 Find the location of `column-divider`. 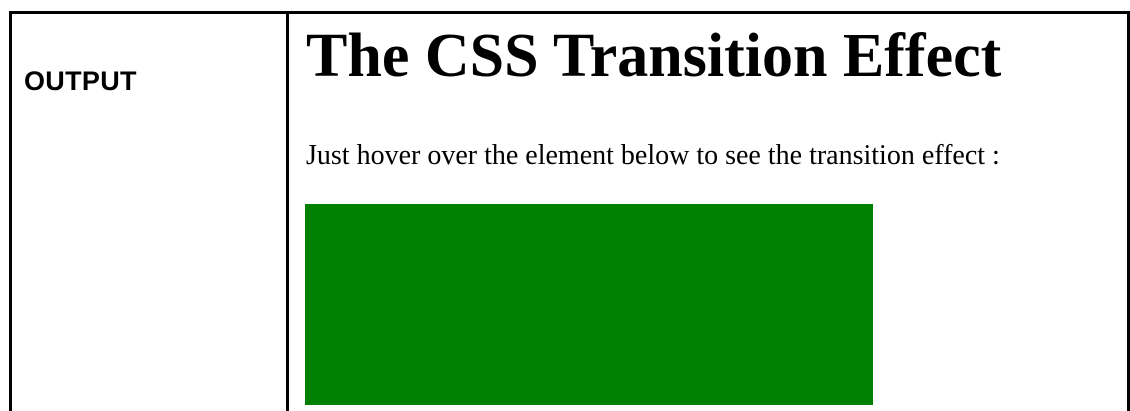

column-divider is located at coordinates (287, 211).